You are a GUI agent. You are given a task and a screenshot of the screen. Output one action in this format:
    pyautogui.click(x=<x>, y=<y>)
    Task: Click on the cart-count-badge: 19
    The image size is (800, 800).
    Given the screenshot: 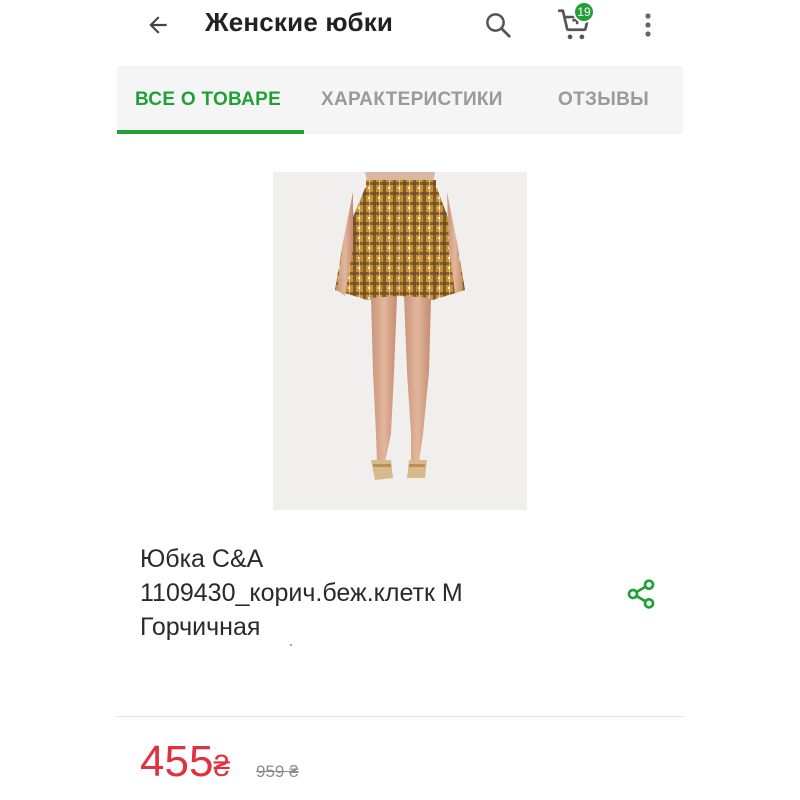 What is the action you would take?
    pyautogui.click(x=584, y=12)
    